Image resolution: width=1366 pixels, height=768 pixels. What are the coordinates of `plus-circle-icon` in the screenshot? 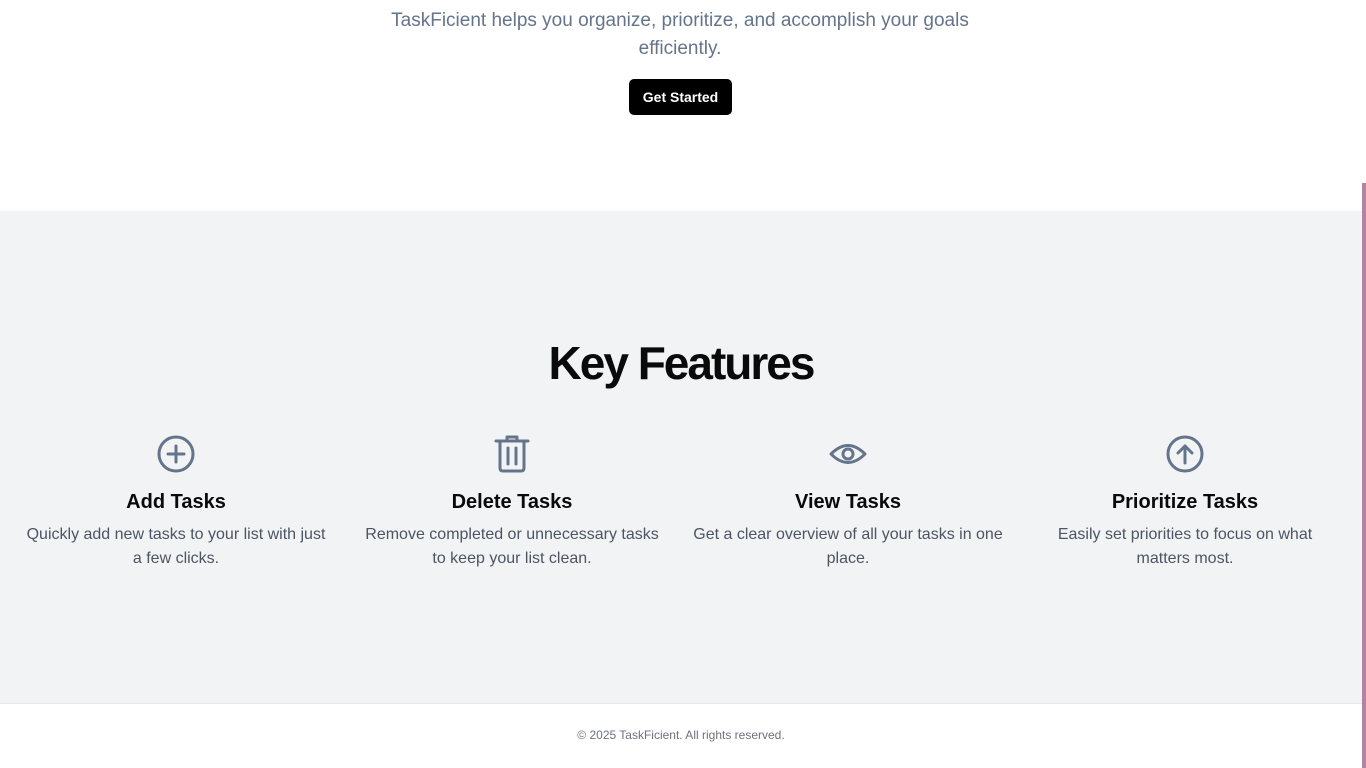 It's located at (176, 454).